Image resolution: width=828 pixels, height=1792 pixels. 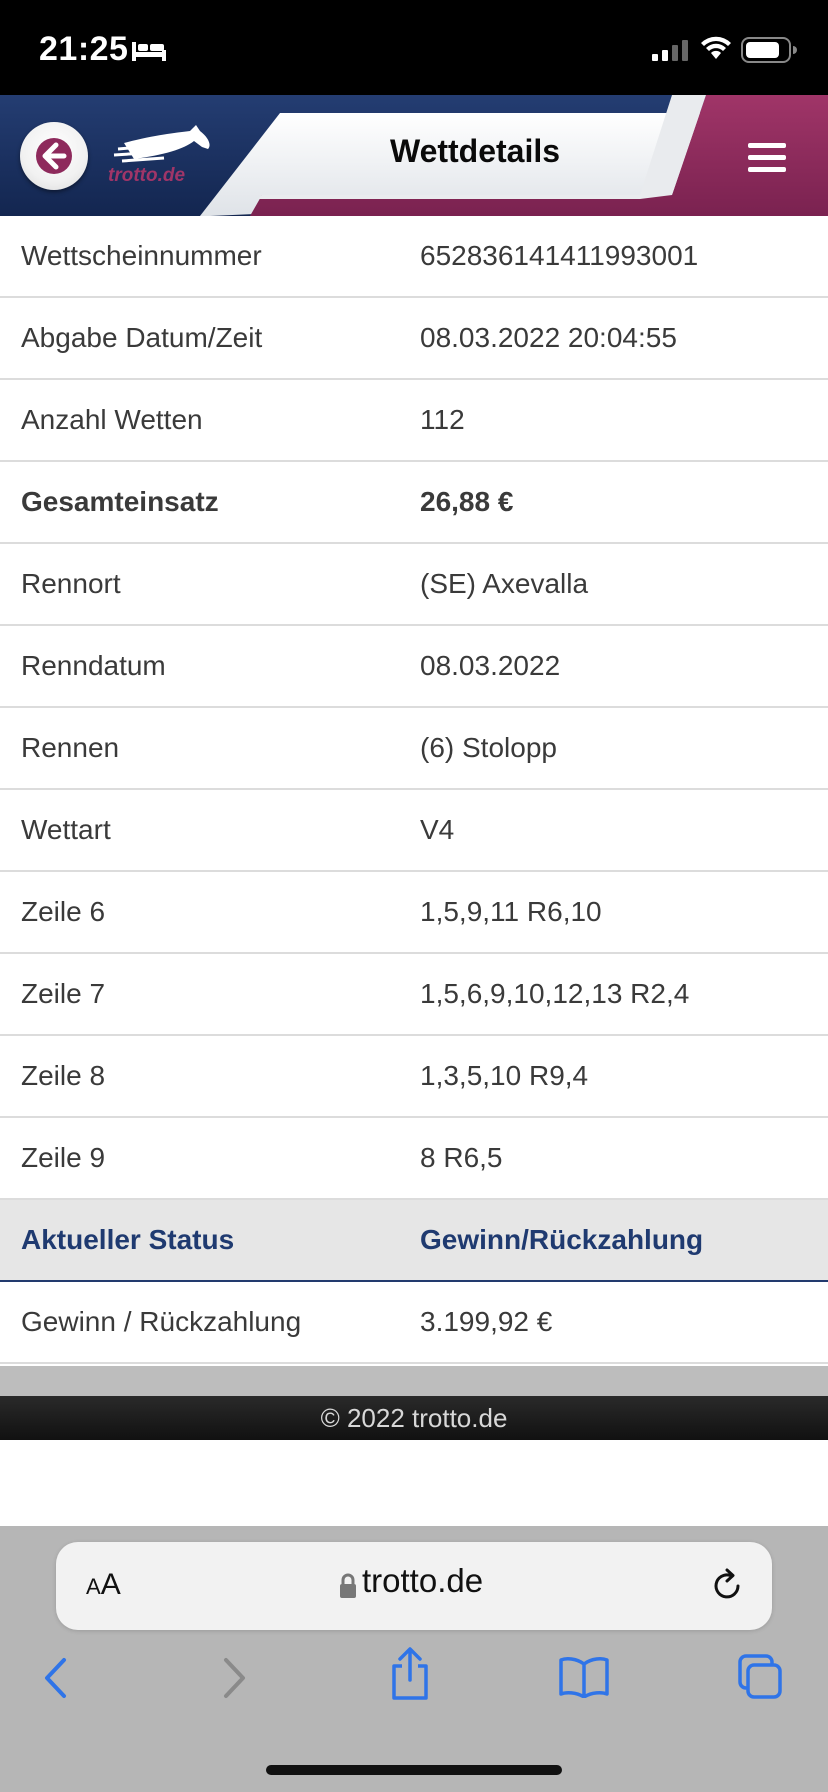 What do you see at coordinates (414, 339) in the screenshot?
I see `table-row: Abgabe Datum/Zeit 08.03.2022 20:04:55` at bounding box center [414, 339].